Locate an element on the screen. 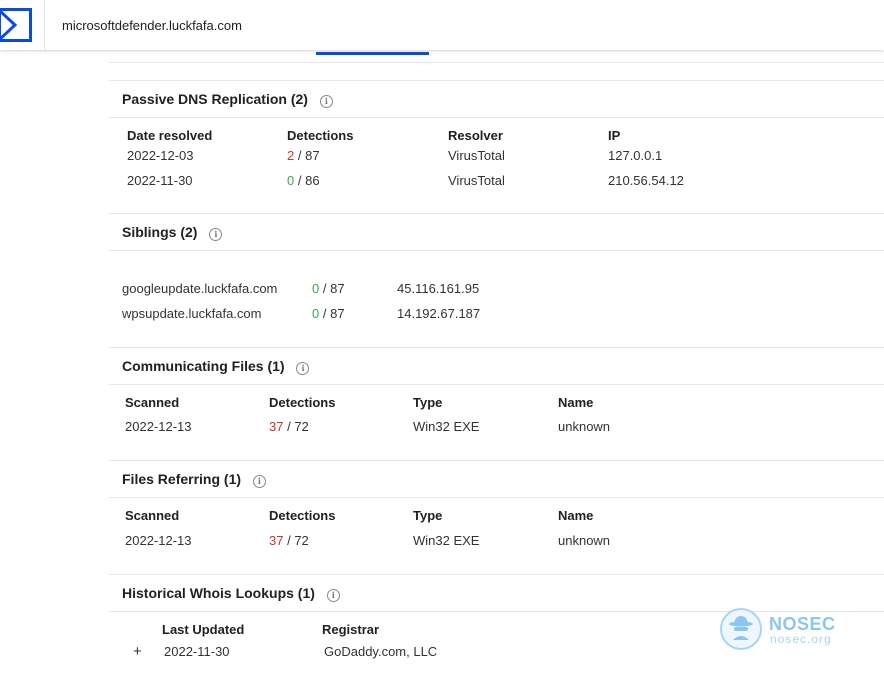  ip-link: 210.56.54.12 is located at coordinates (646, 180).